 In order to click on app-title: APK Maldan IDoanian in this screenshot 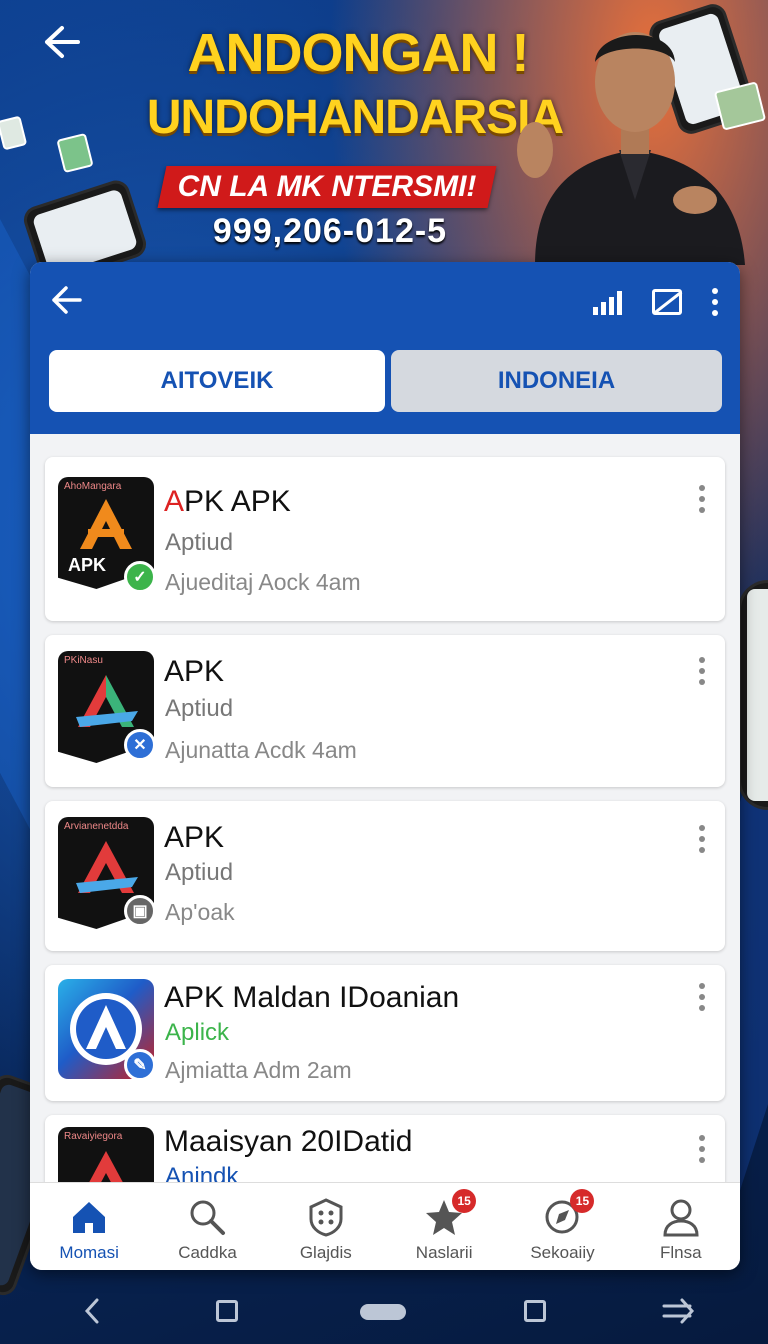, I will do `click(312, 997)`.